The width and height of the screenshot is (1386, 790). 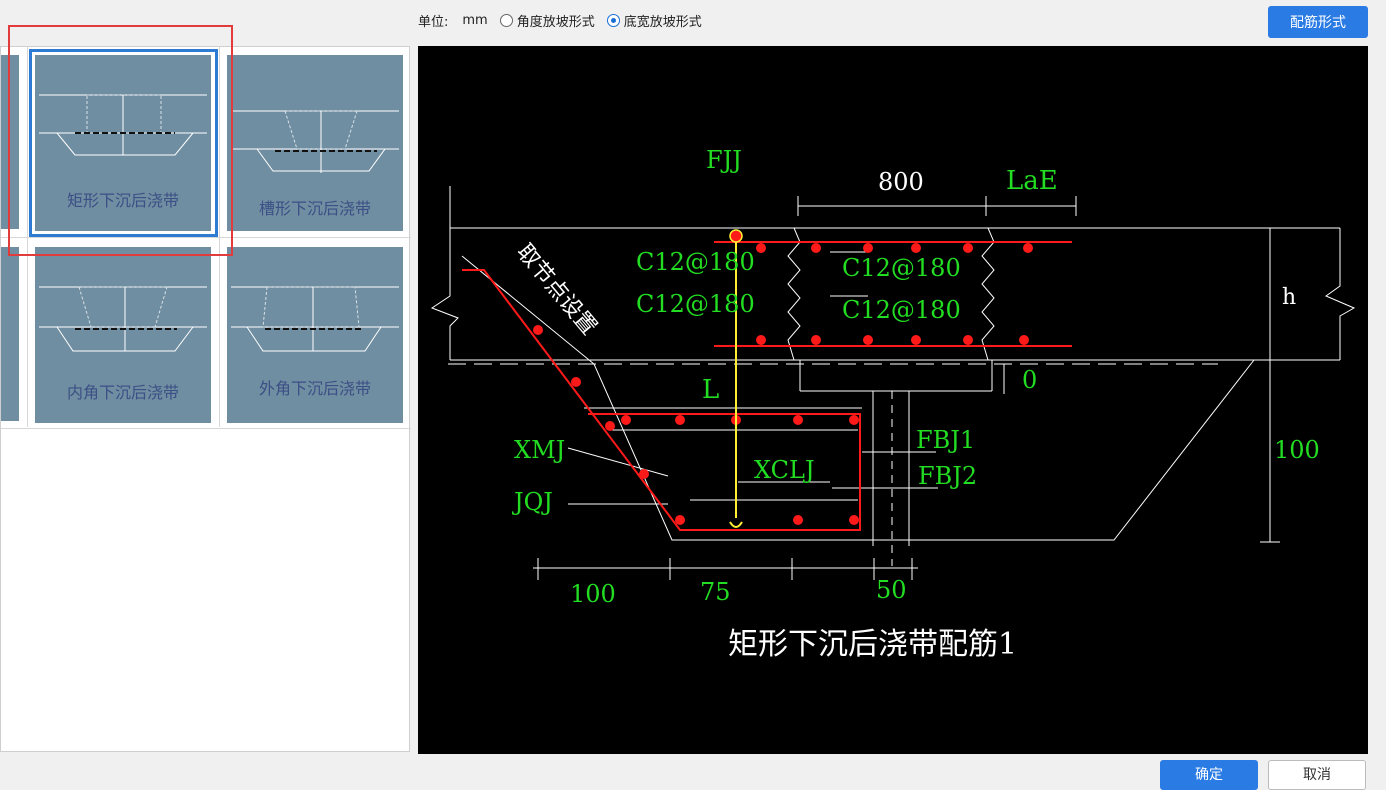 What do you see at coordinates (539, 450) in the screenshot?
I see `label-xmj: XMJ` at bounding box center [539, 450].